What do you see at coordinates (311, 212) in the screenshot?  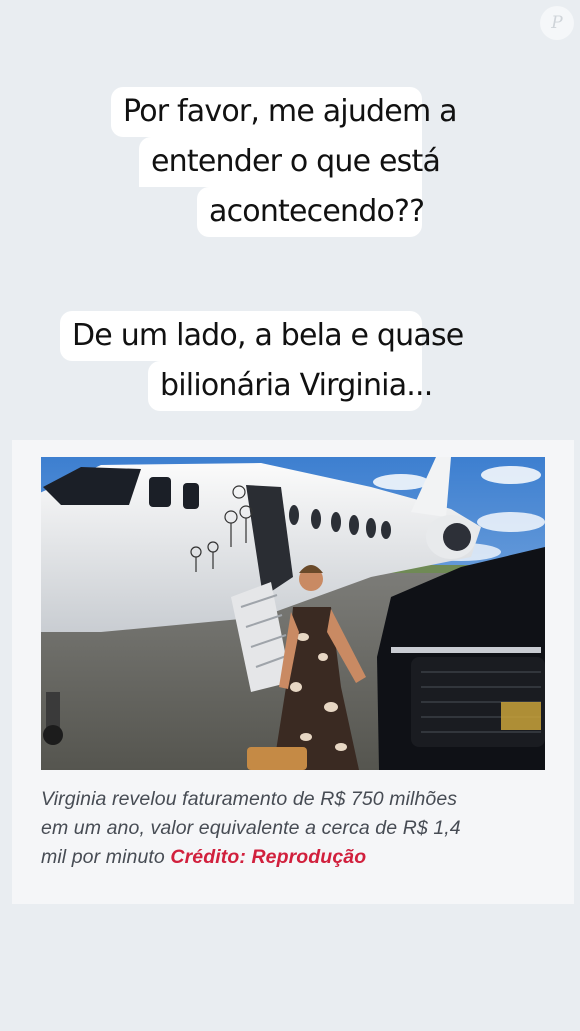 I see `bubble-1-line-3: acontecendo??` at bounding box center [311, 212].